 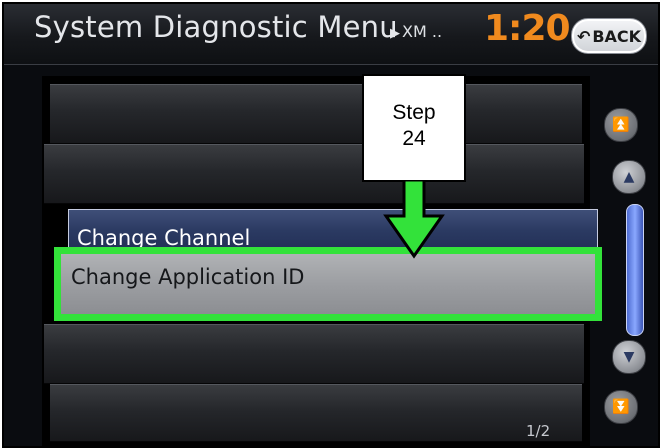 What do you see at coordinates (538, 431) in the screenshot?
I see `page-indicator: 1/2` at bounding box center [538, 431].